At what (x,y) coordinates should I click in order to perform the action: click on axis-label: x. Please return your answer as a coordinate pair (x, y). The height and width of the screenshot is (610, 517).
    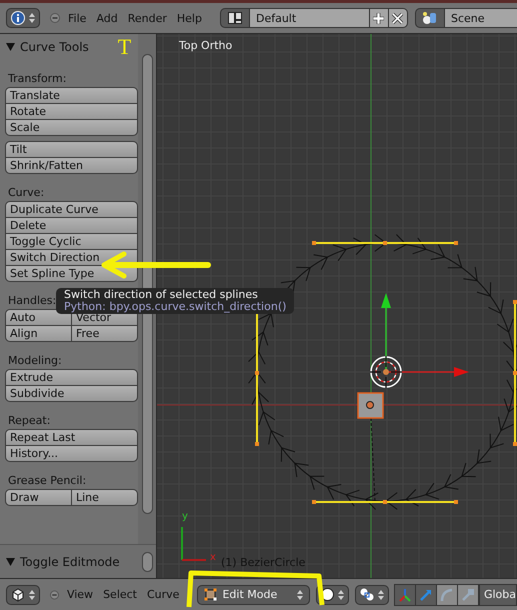
    Looking at the image, I should click on (213, 557).